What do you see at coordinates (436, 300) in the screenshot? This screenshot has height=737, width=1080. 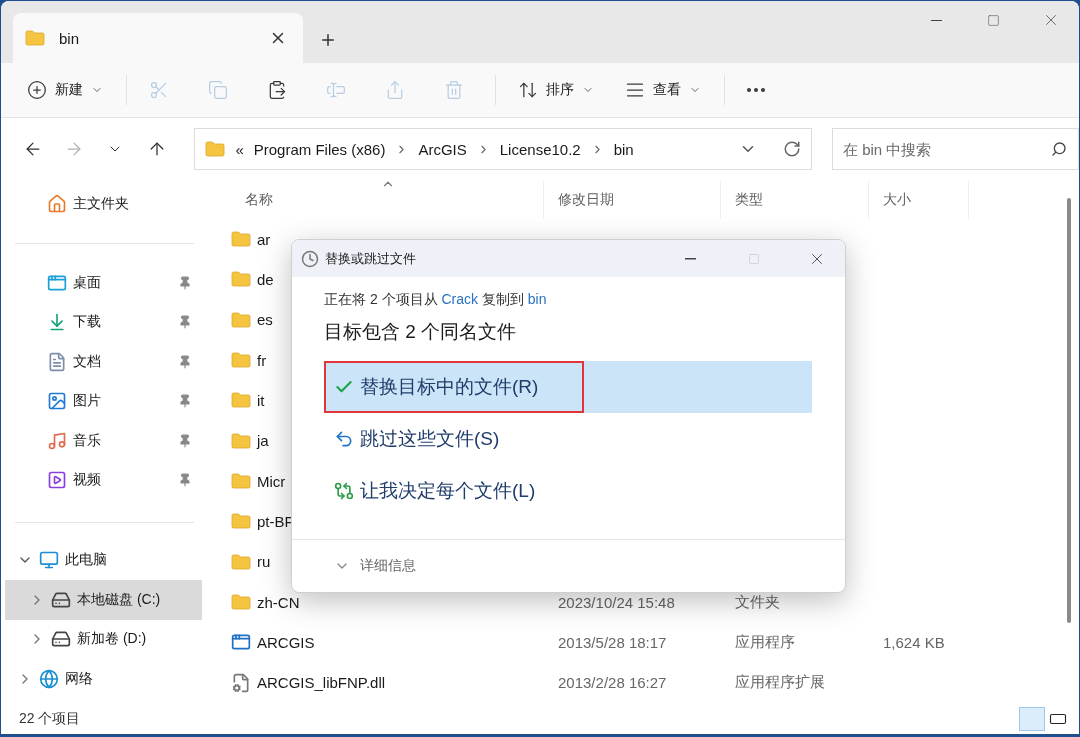 I see `copy-message: 正在将 2 个项目从 Crack 复制到 bin` at bounding box center [436, 300].